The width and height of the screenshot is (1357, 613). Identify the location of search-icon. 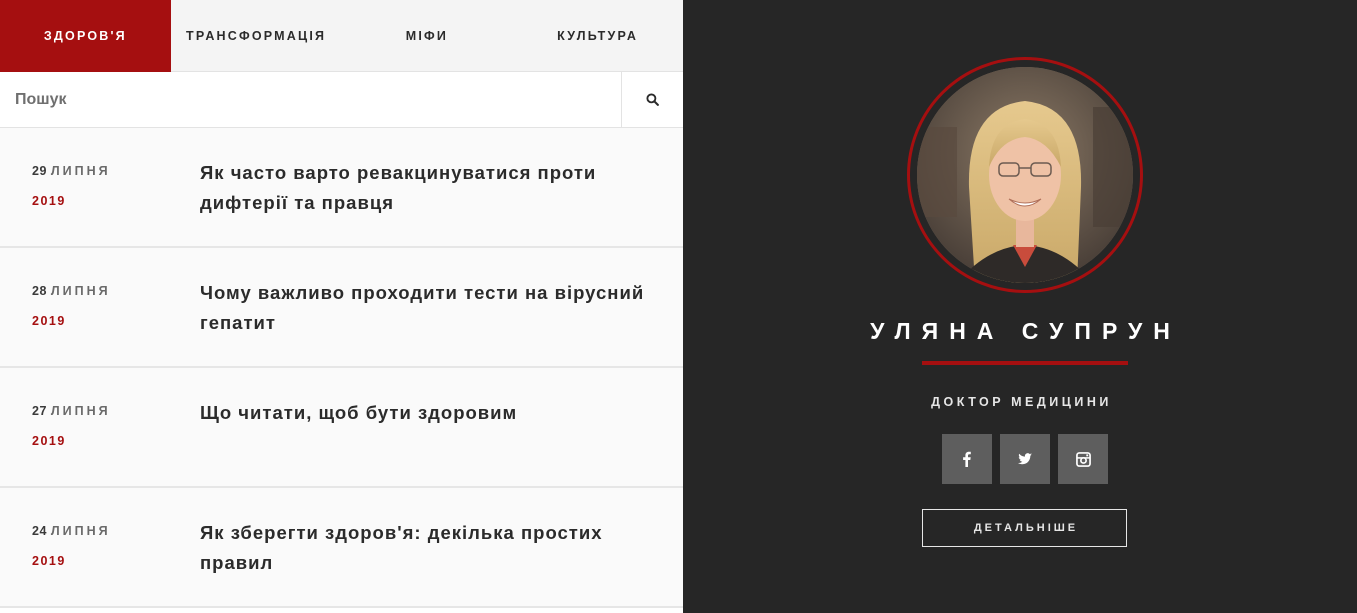
(652, 99).